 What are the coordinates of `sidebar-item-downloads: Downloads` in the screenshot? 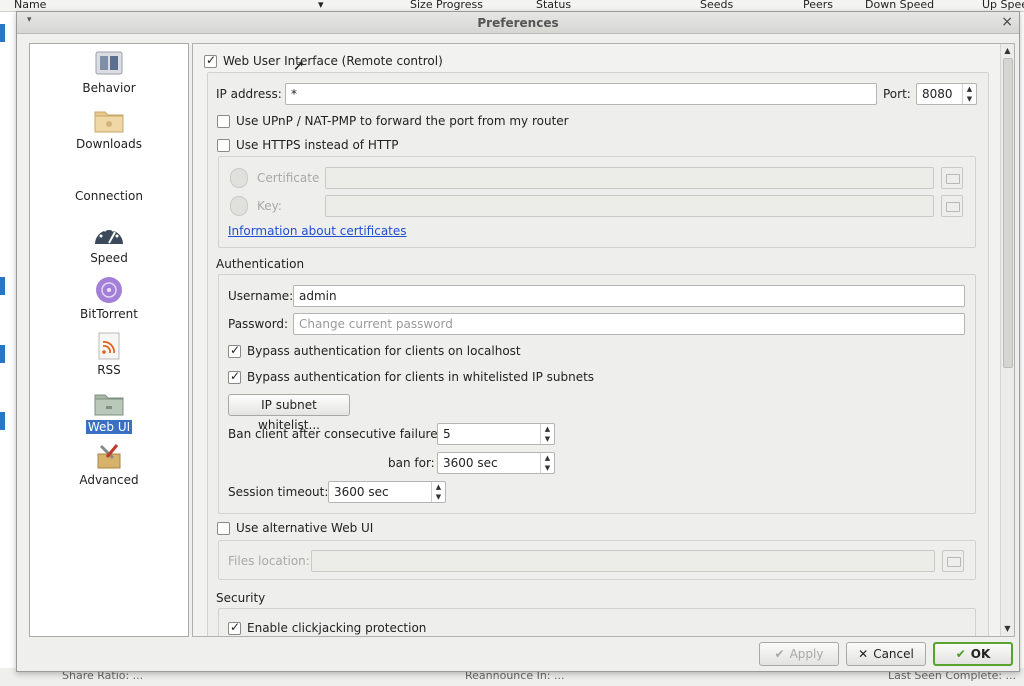 It's located at (109, 128).